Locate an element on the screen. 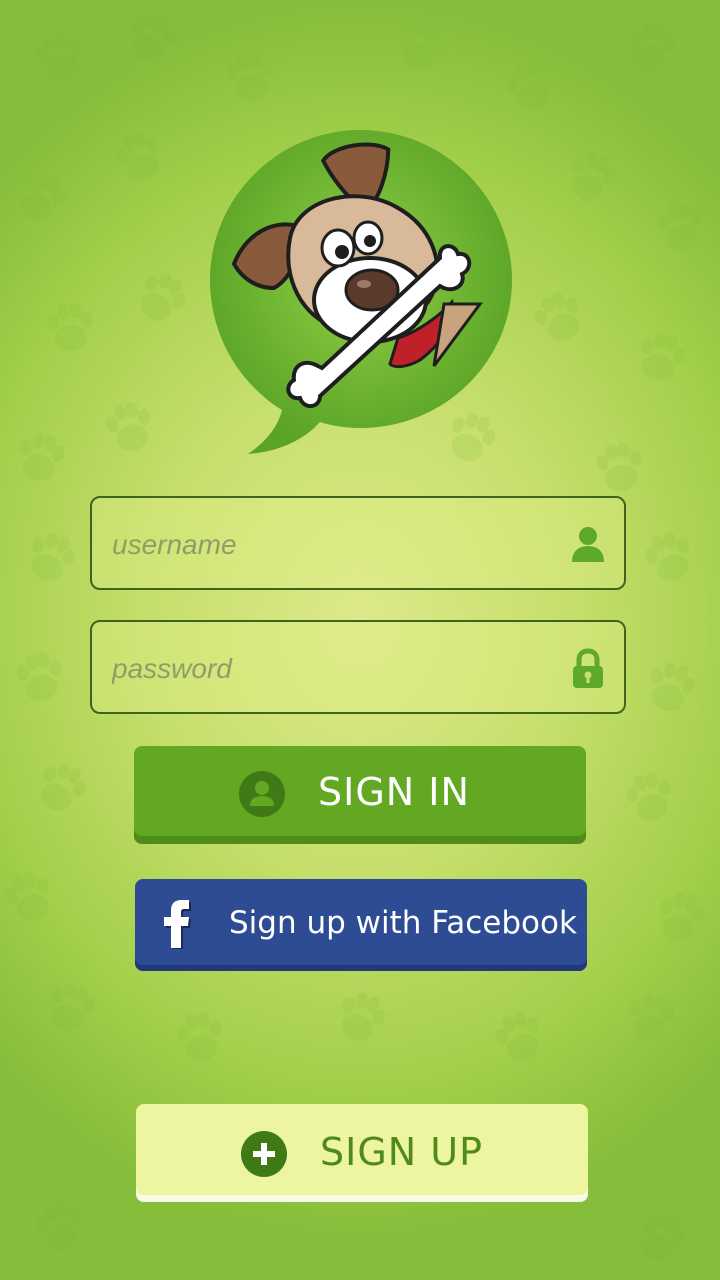 This screenshot has width=720, height=1280. user-icon is located at coordinates (588, 544).